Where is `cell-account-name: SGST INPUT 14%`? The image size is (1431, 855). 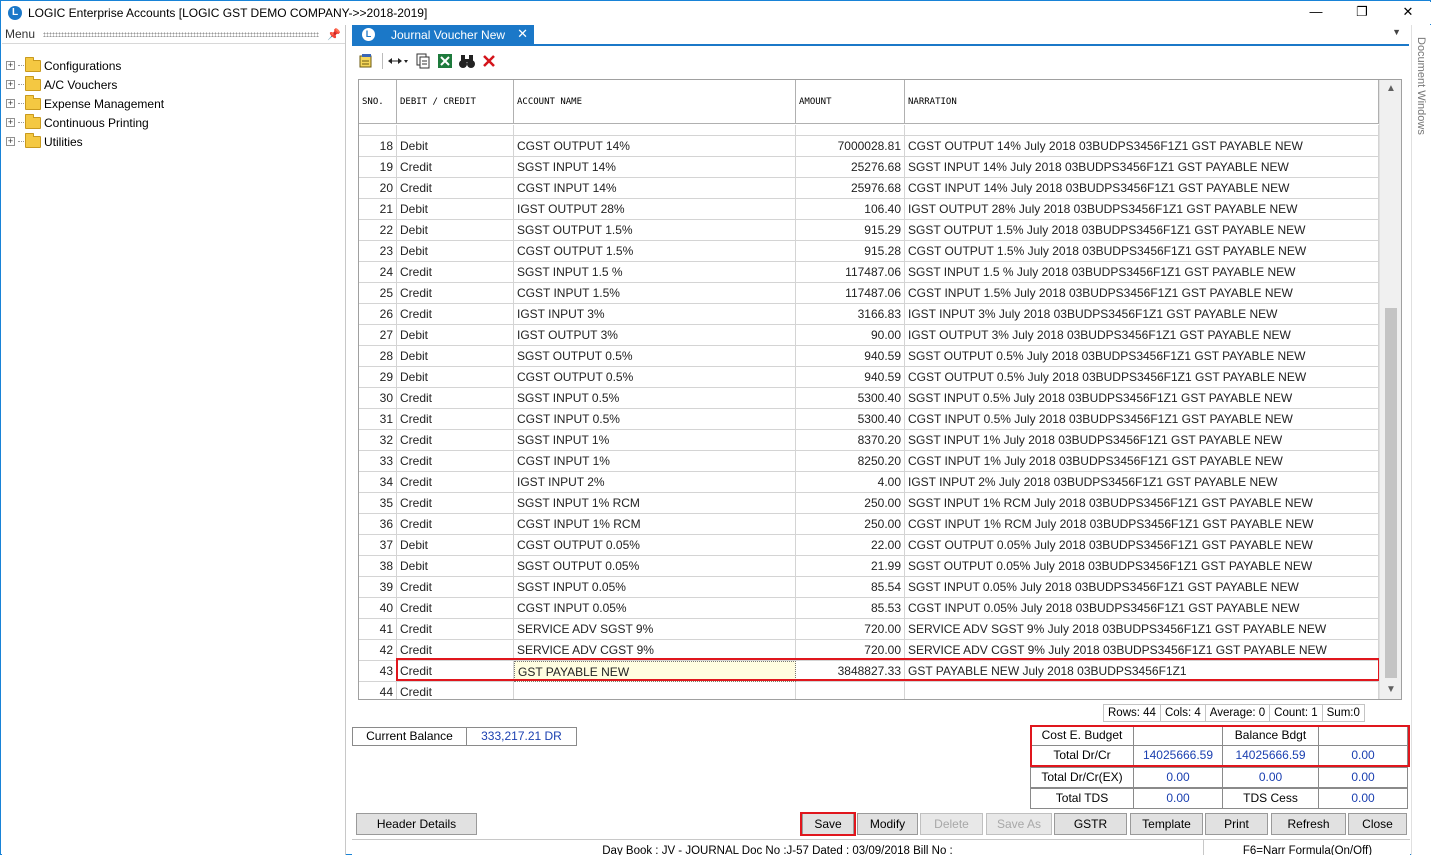
cell-account-name: SGST INPUT 14% is located at coordinates (655, 167).